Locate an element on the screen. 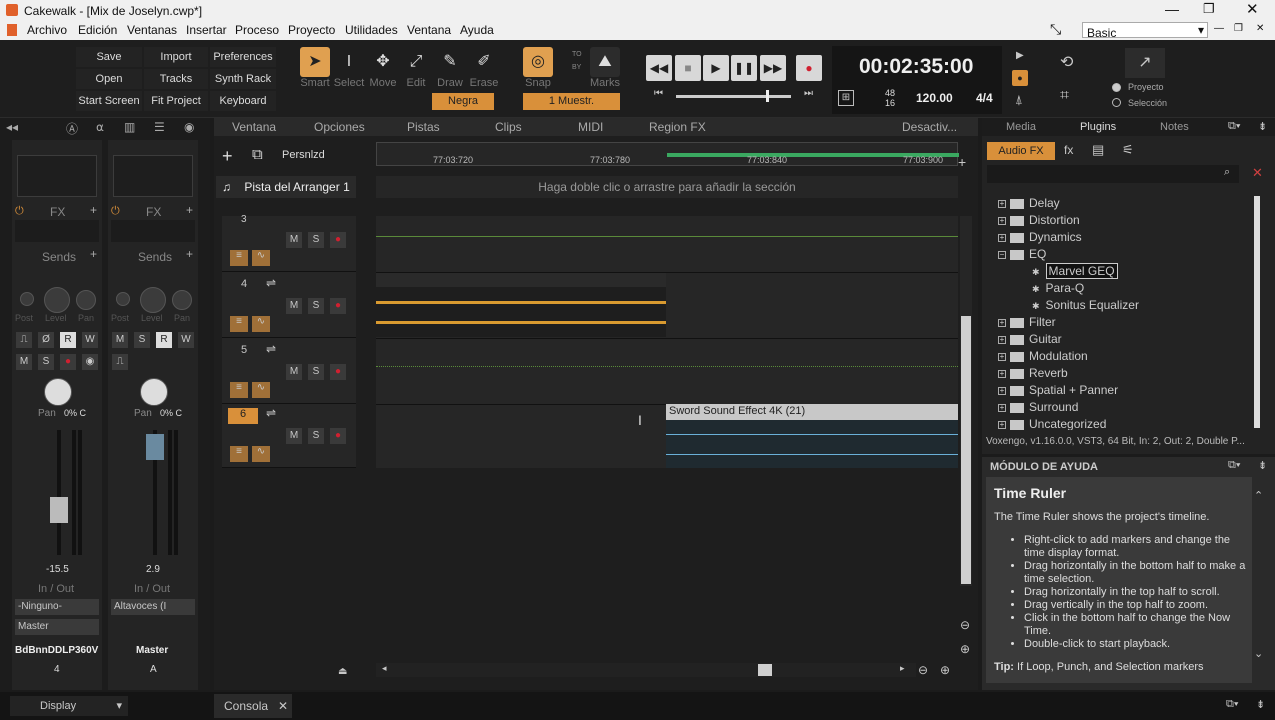 This screenshot has height=720, width=1275. strip-name: Master is located at coordinates (152, 650).